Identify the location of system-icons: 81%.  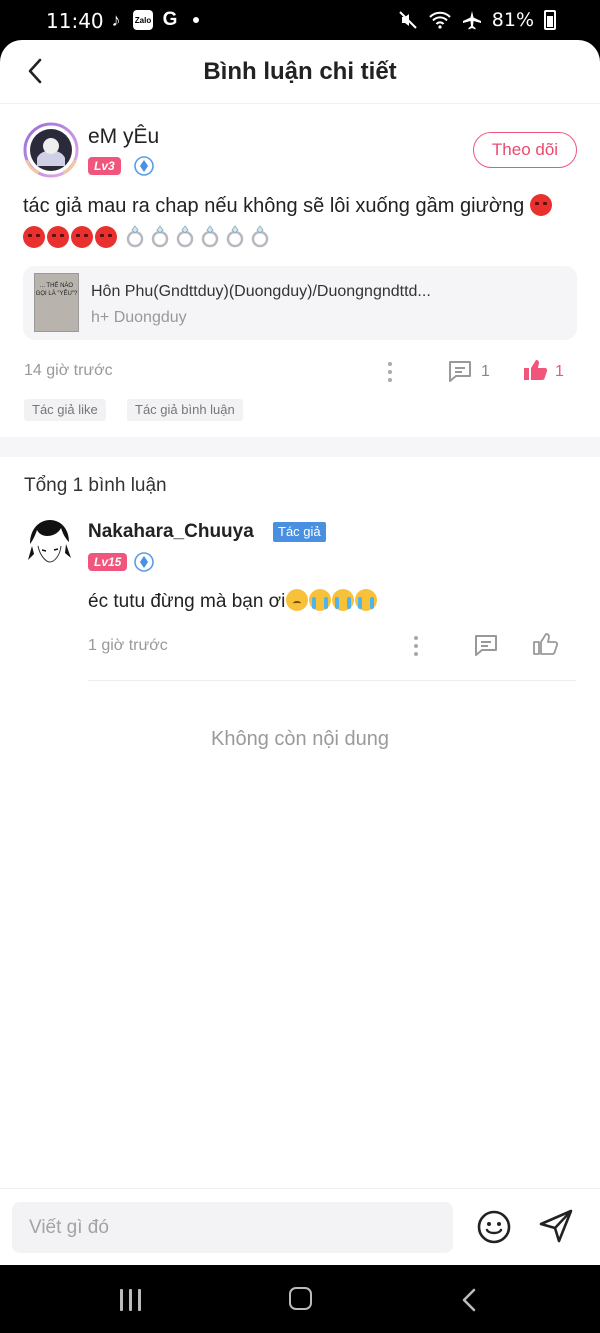
(477, 20).